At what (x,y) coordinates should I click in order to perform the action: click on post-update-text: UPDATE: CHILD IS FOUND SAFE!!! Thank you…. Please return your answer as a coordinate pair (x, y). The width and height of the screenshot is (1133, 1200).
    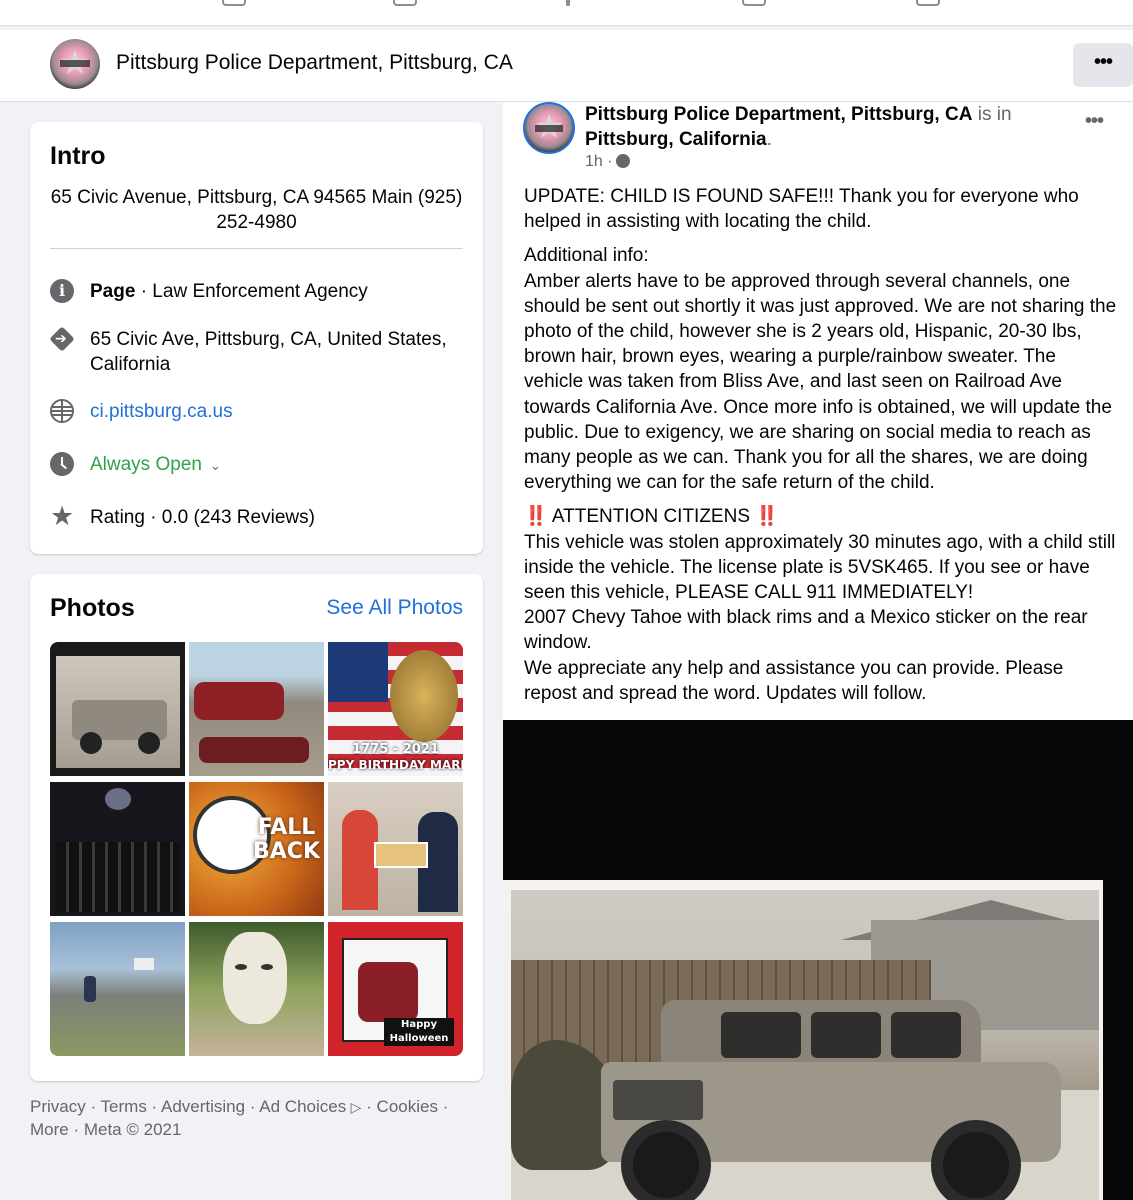
    Looking at the image, I should click on (801, 209).